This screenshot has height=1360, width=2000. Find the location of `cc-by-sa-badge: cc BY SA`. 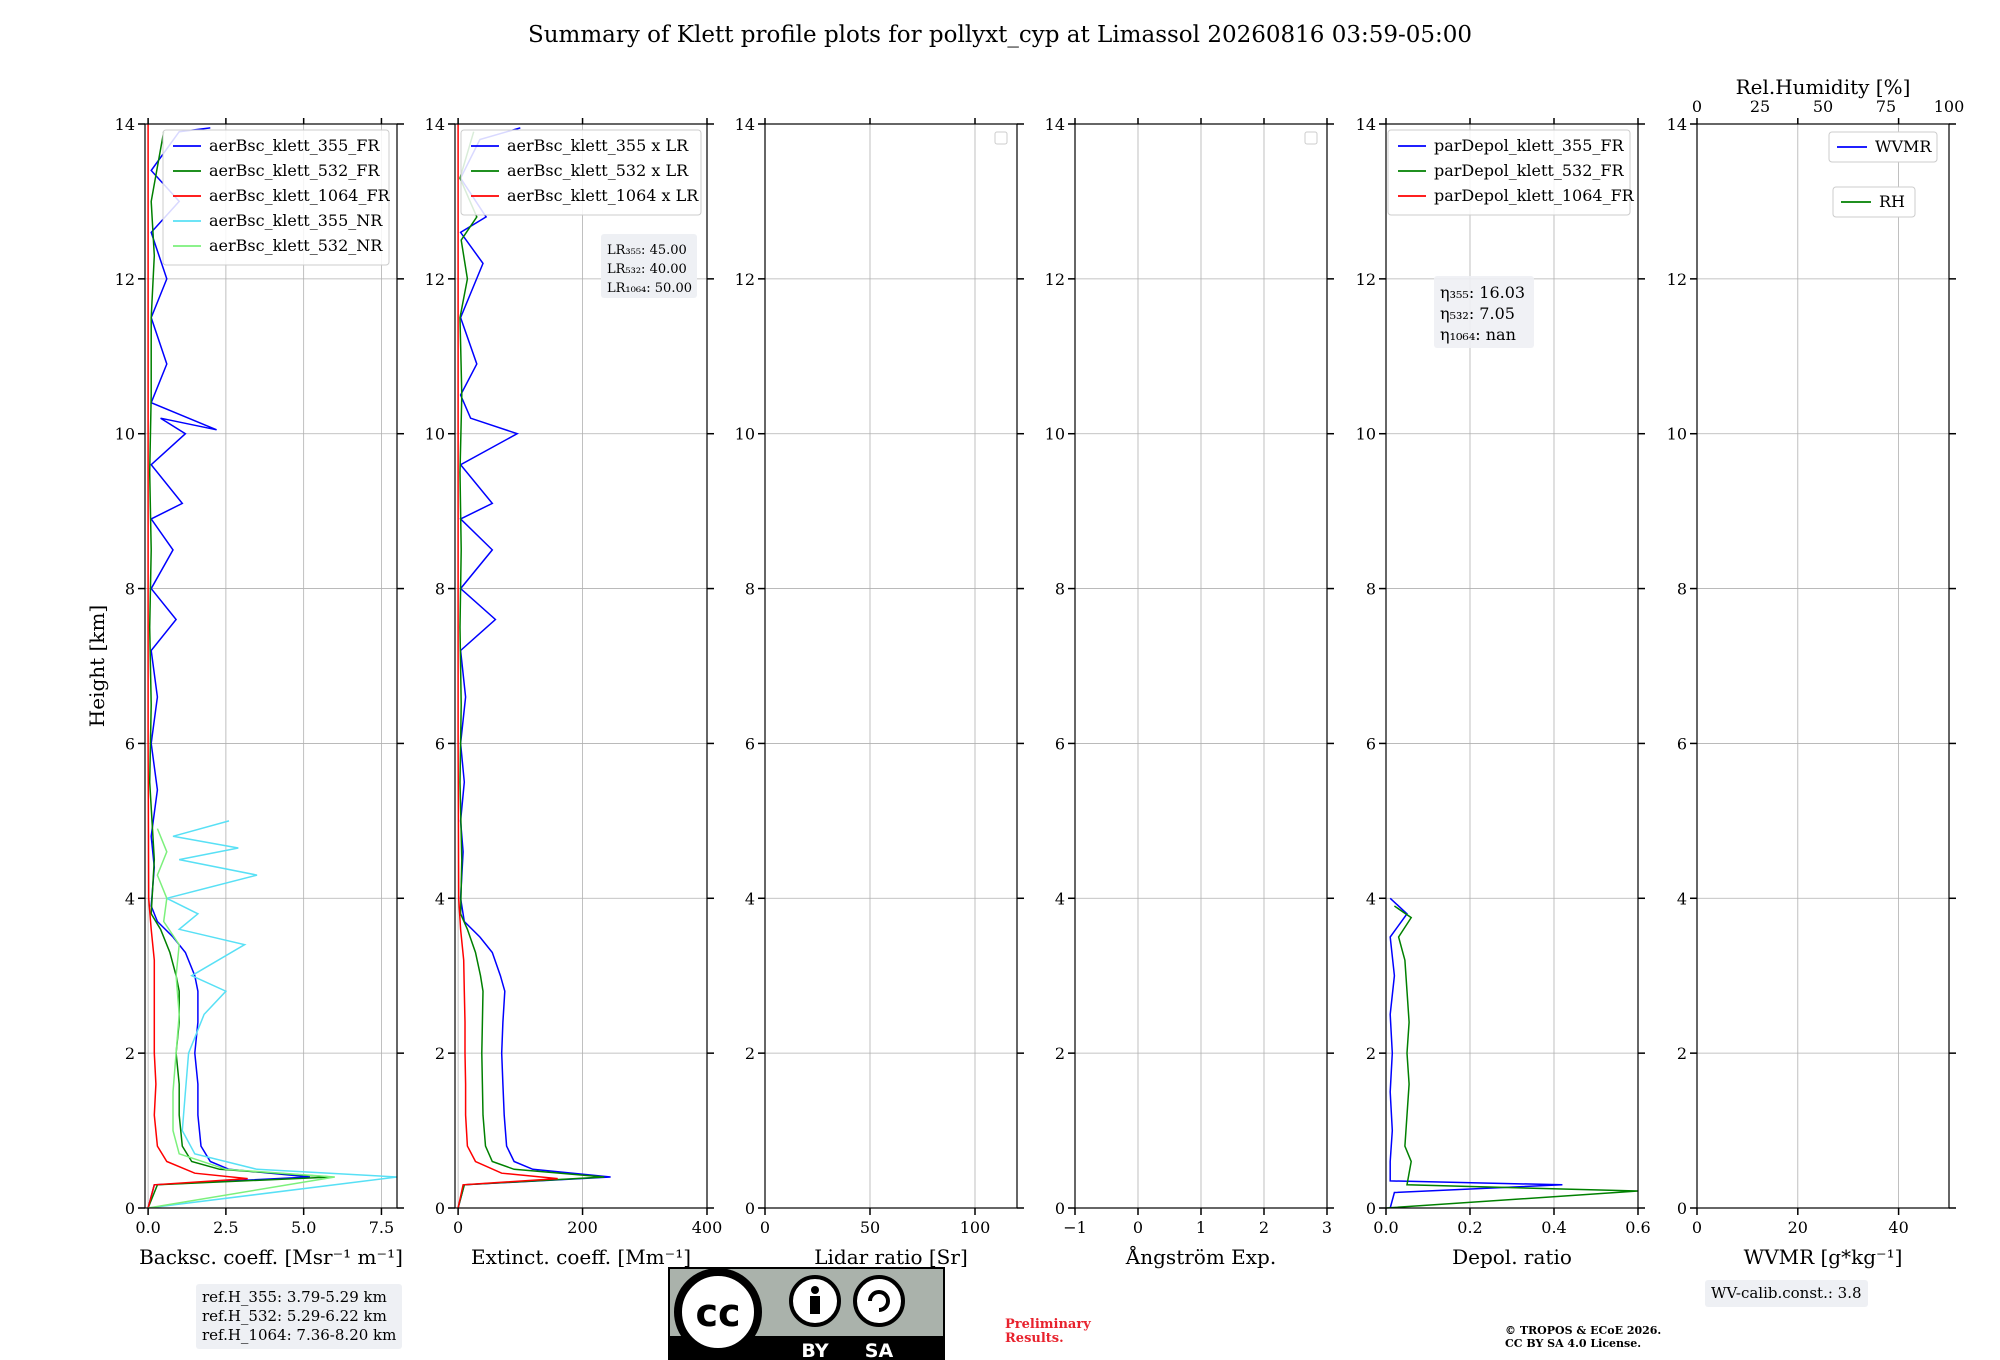

cc-by-sa-badge: cc BY SA is located at coordinates (806, 1313).